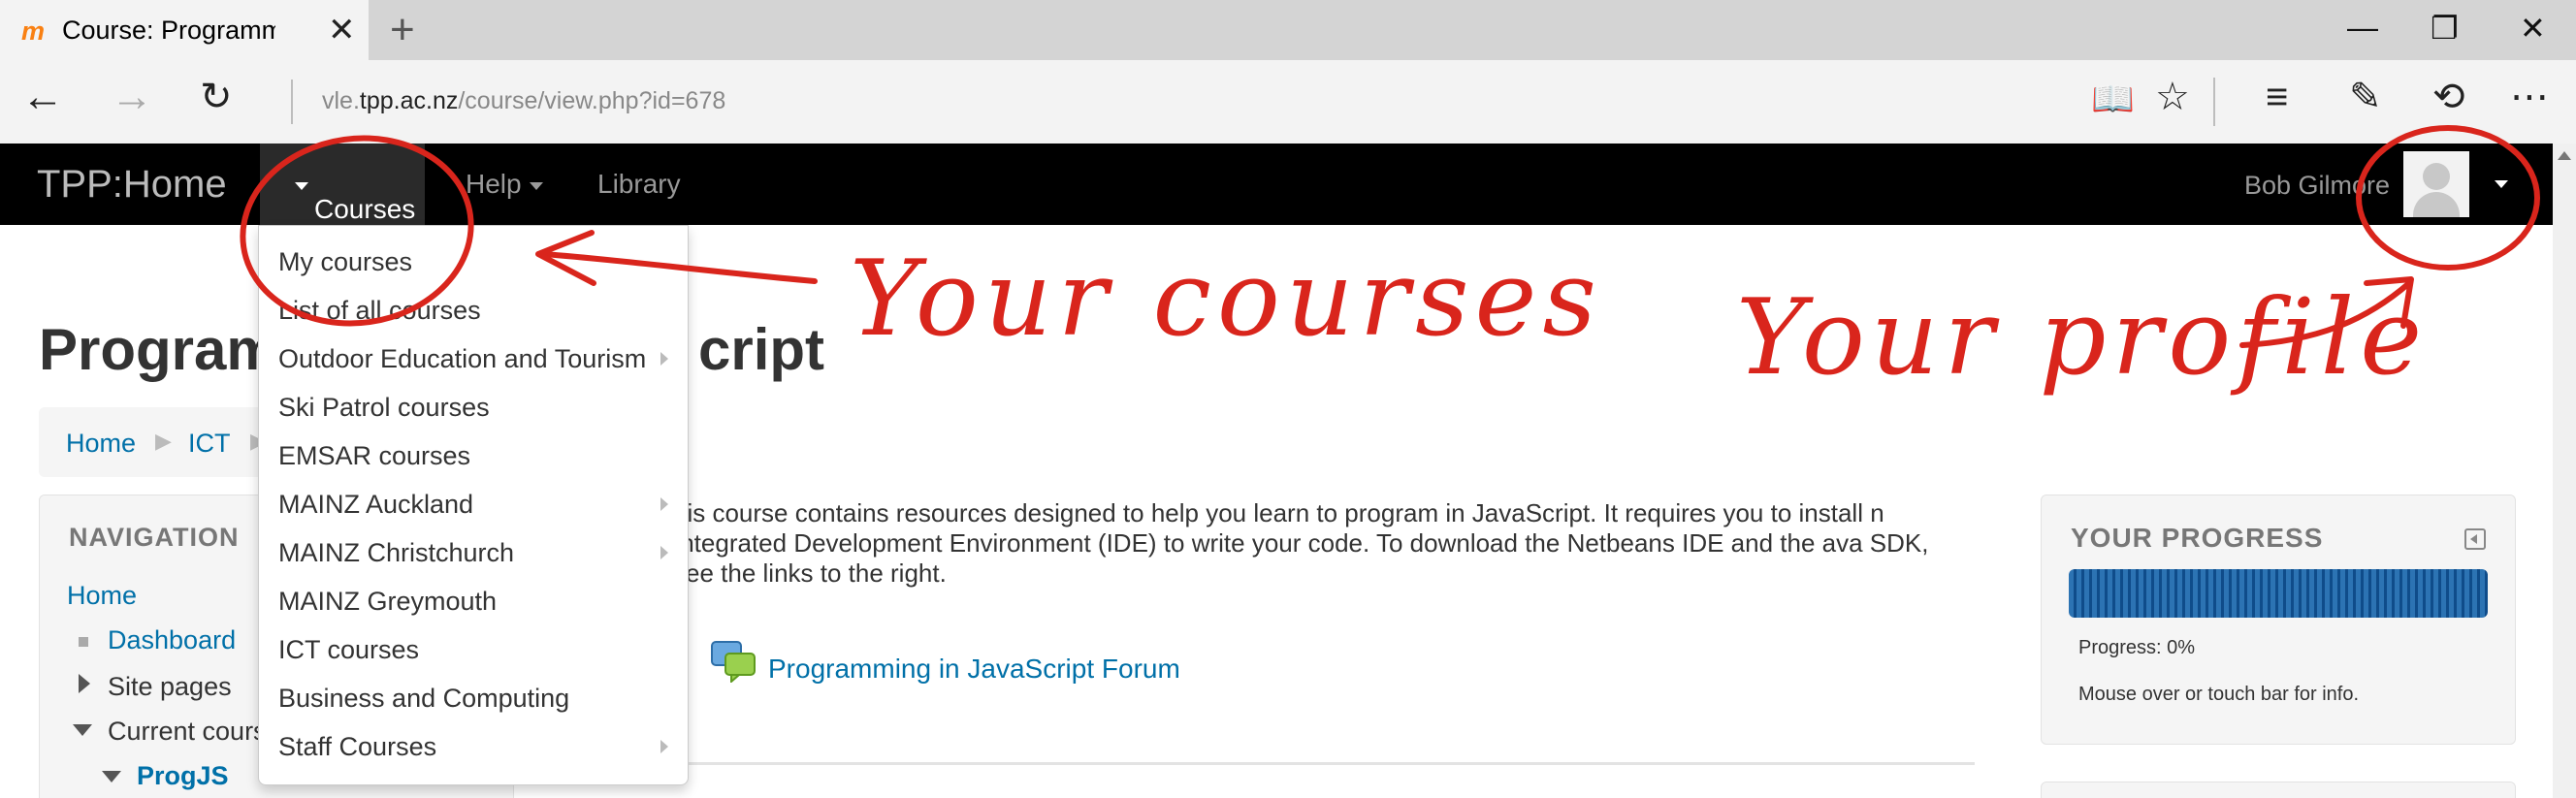  What do you see at coordinates (2219, 694) in the screenshot?
I see `progress-info: Mouse over or touch bar for info.` at bounding box center [2219, 694].